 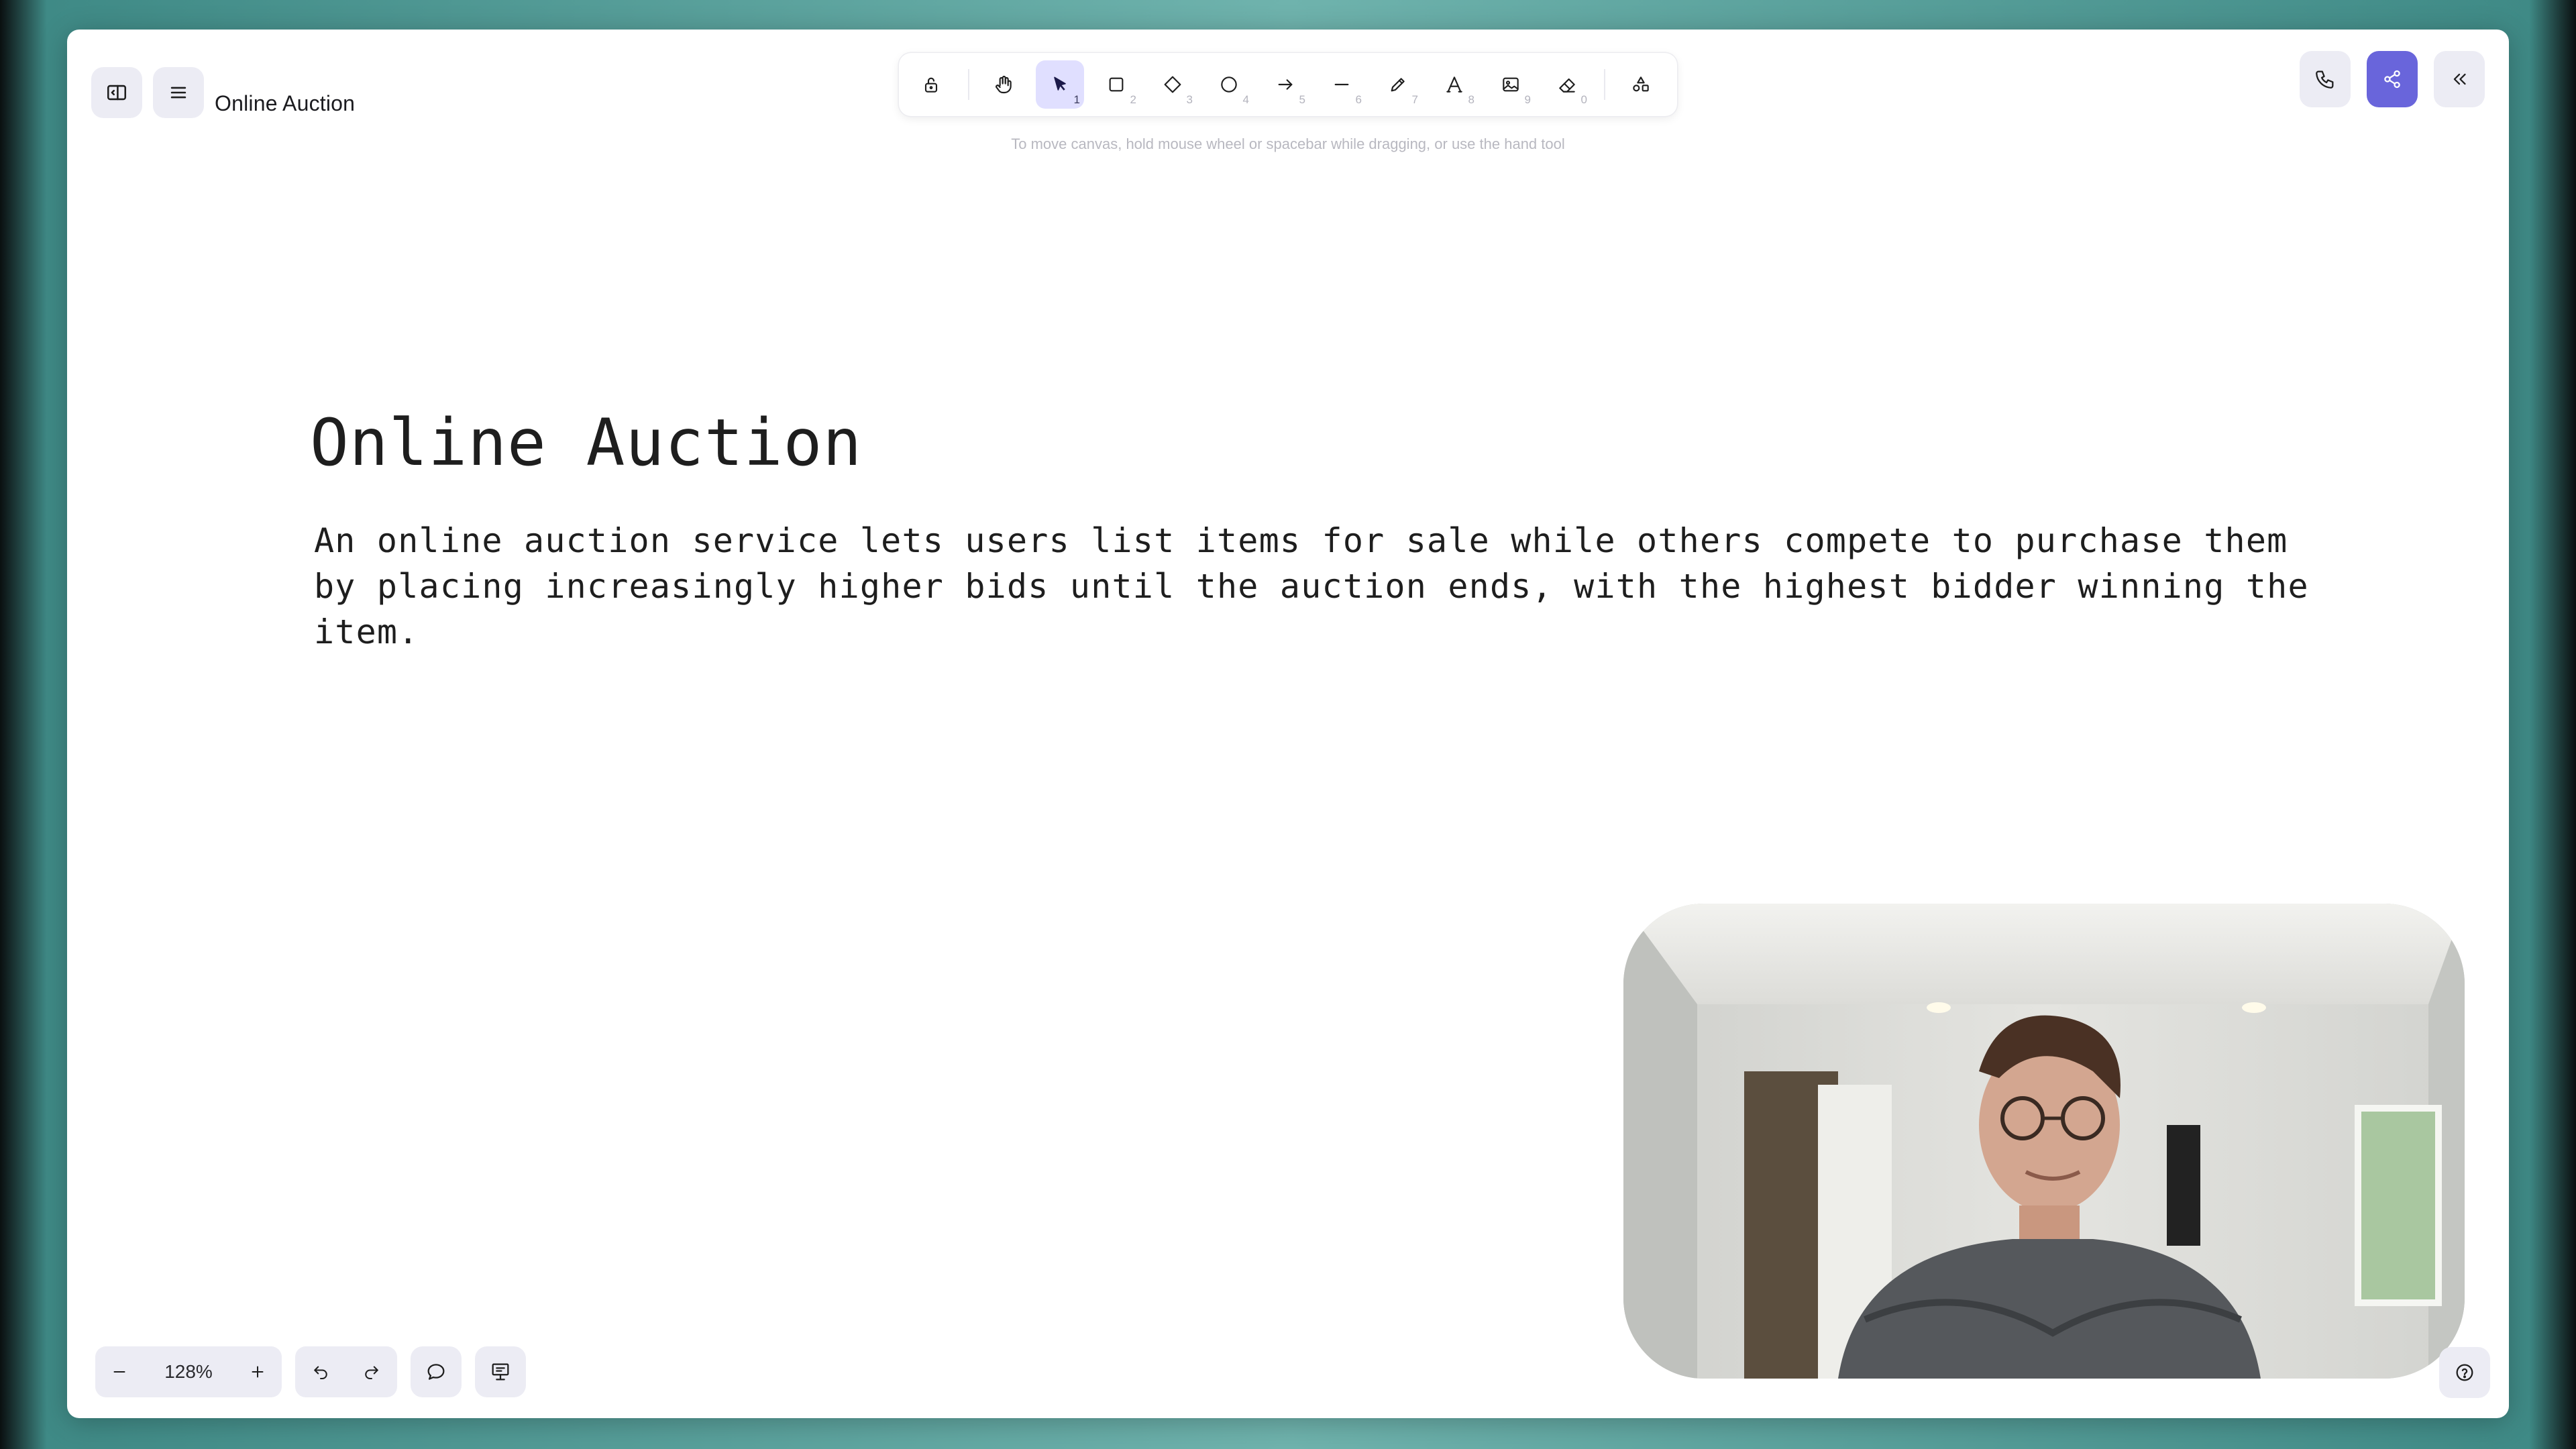 I want to click on eraser-icon, so click(x=1567, y=85).